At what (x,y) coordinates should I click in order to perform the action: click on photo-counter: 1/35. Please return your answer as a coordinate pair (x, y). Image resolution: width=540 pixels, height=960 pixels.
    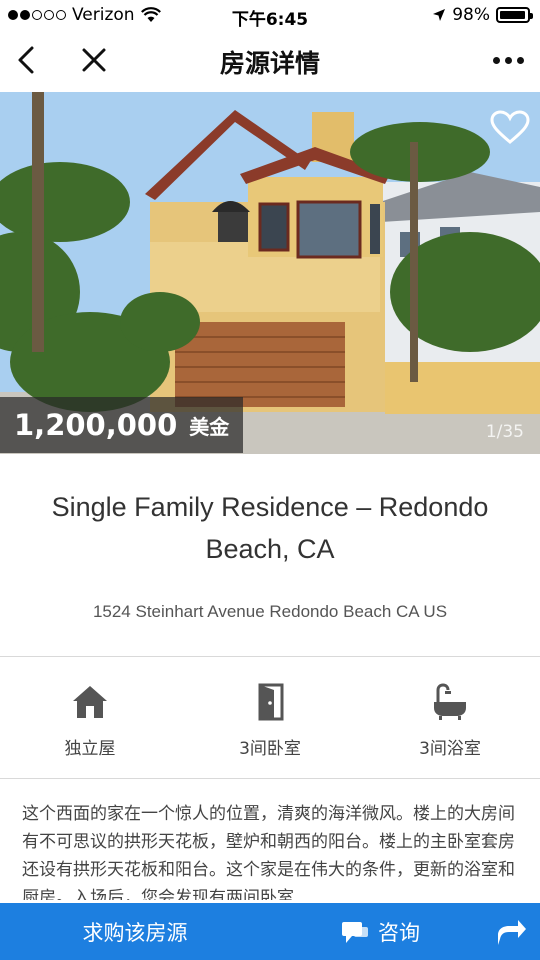
    Looking at the image, I should click on (504, 432).